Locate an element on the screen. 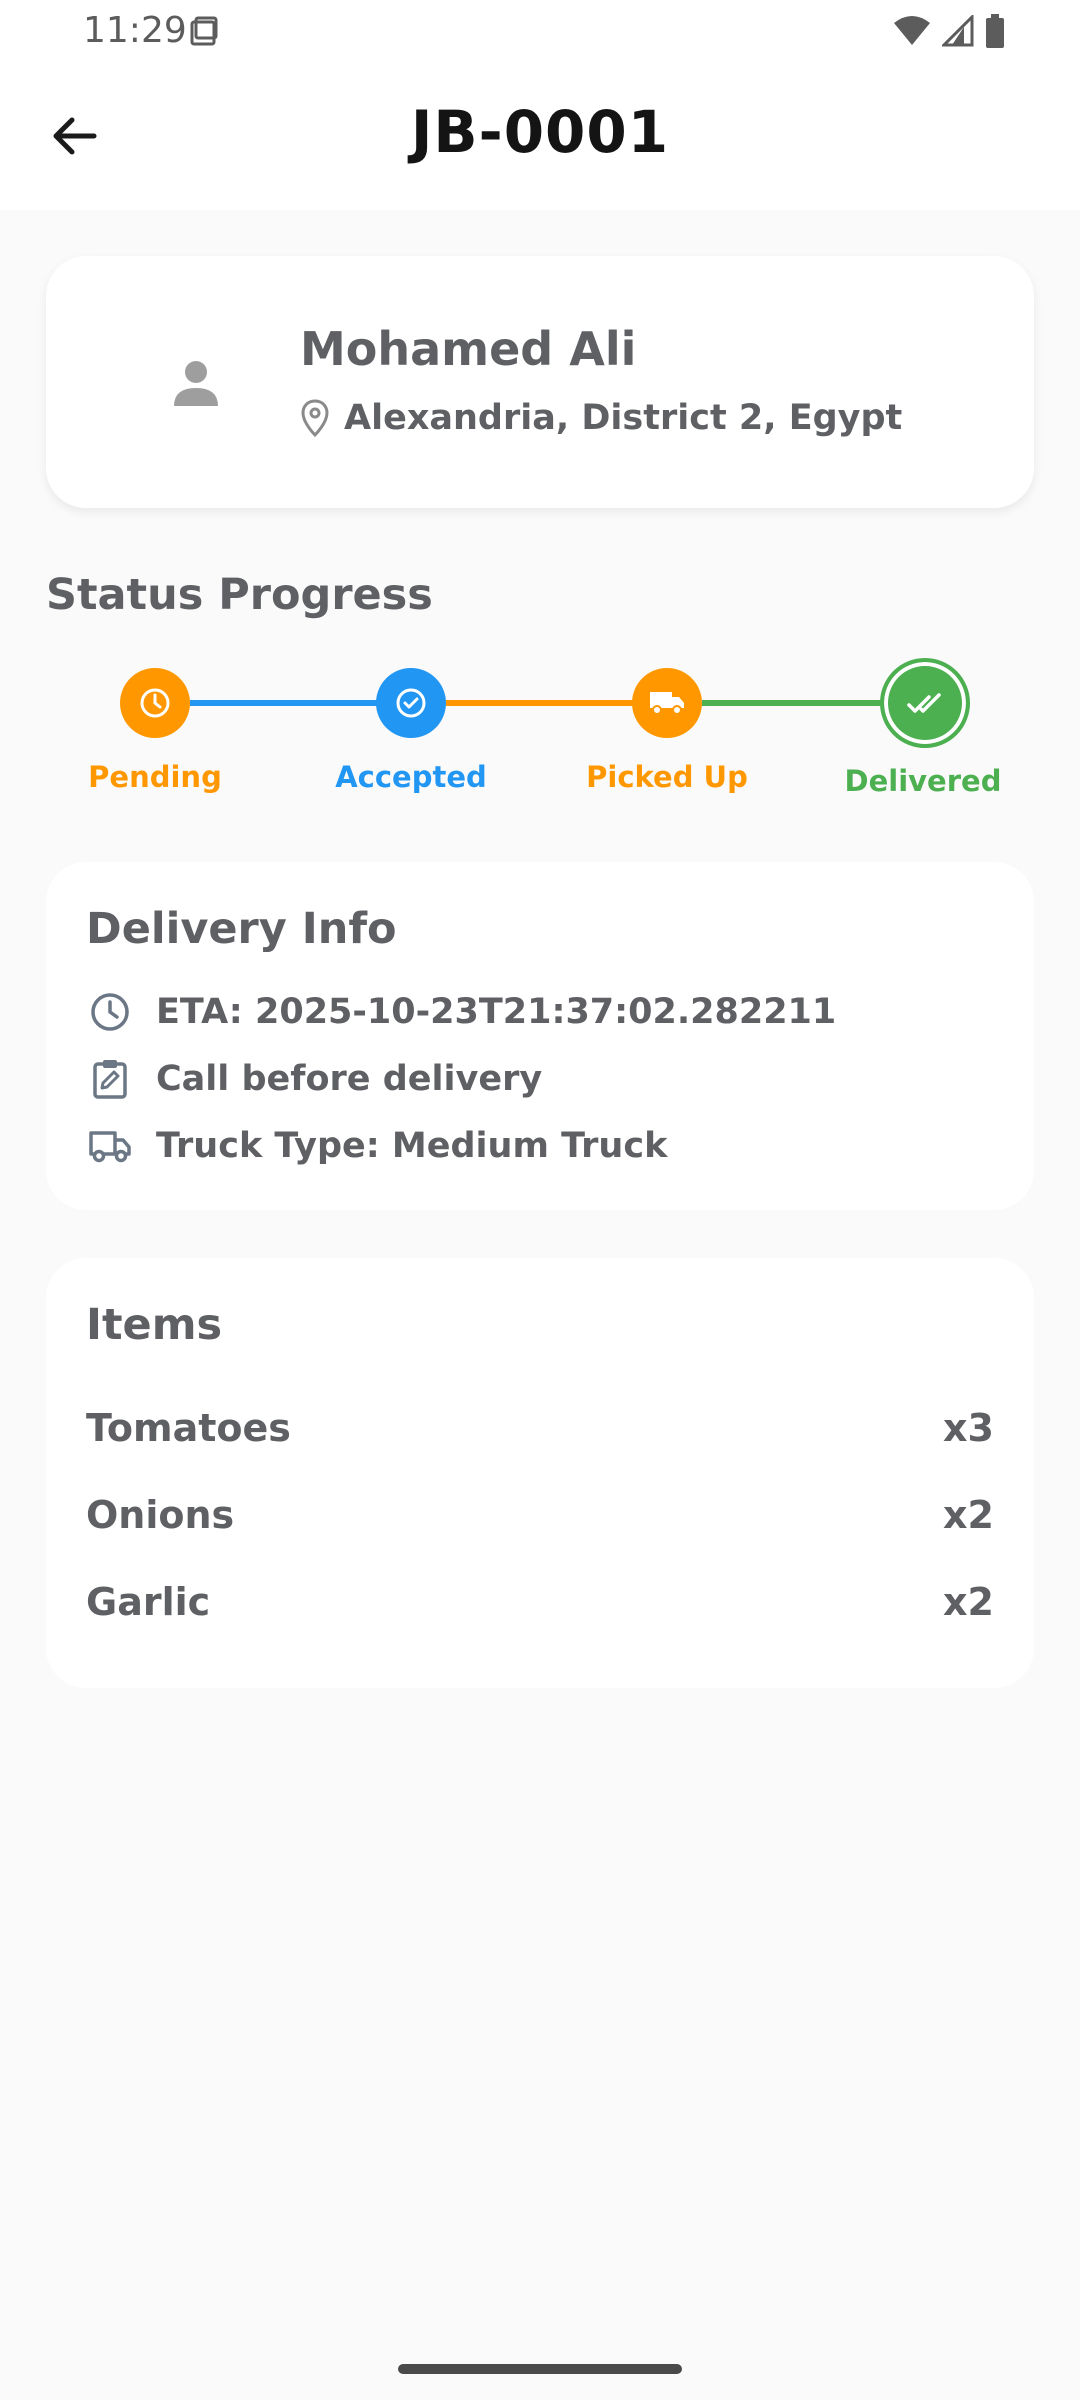 Image resolution: width=1080 pixels, height=2400 pixels. location-pin-icon is located at coordinates (315, 418).